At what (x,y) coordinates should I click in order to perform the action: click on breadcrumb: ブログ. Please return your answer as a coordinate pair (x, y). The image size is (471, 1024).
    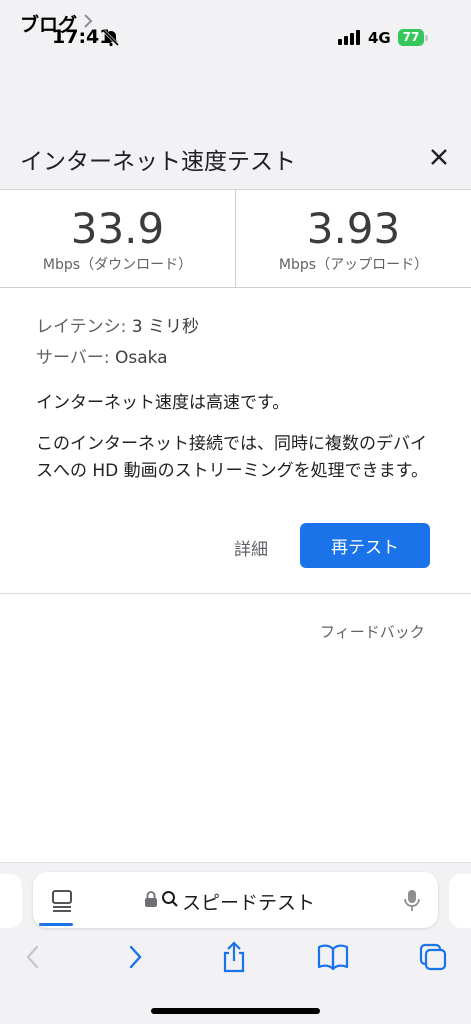
    Looking at the image, I should click on (56, 23).